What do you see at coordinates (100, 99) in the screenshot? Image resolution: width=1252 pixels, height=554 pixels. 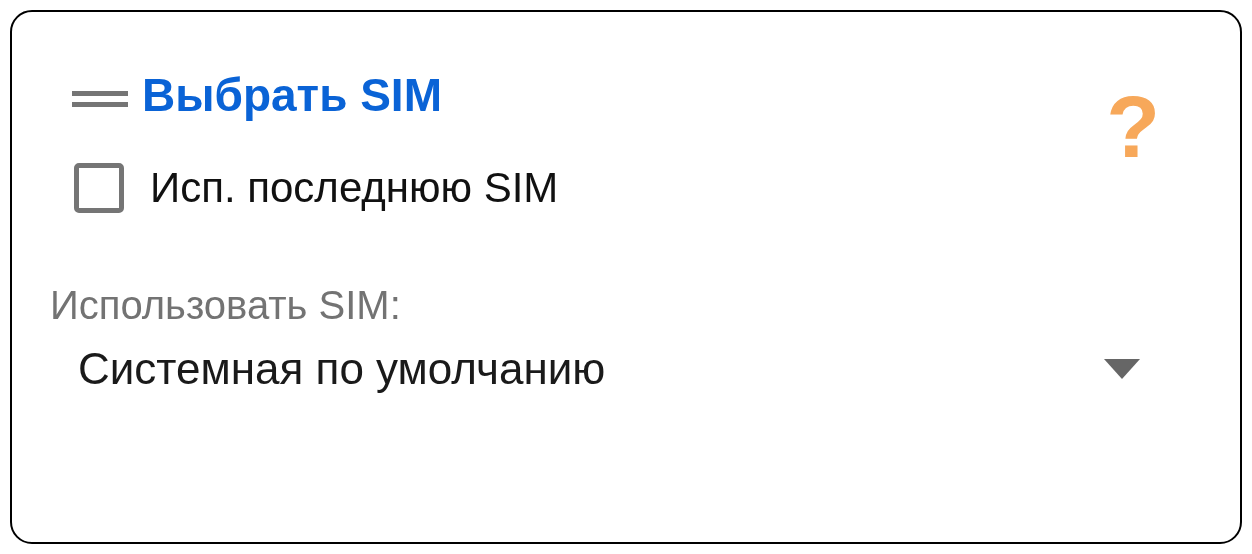 I see `drag-handle-icon` at bounding box center [100, 99].